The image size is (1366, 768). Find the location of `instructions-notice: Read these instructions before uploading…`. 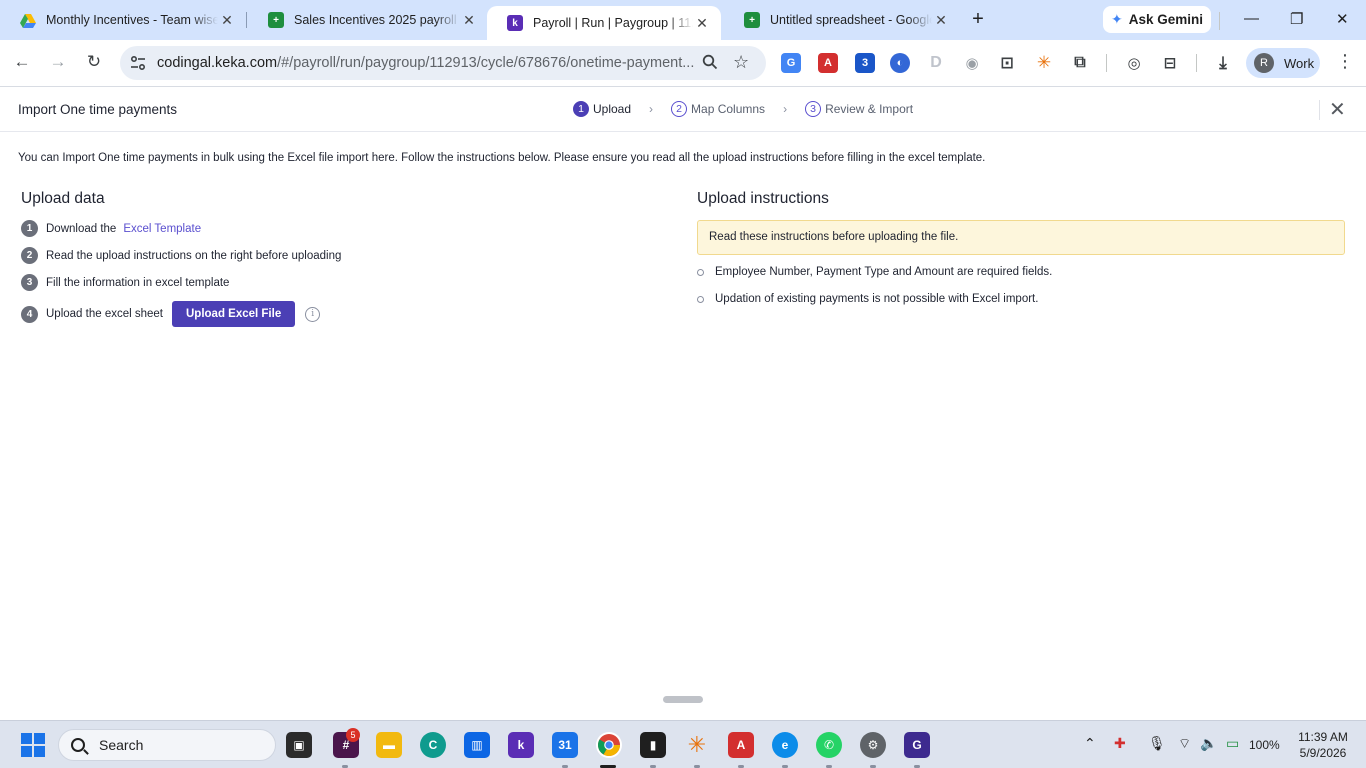

instructions-notice: Read these instructions before uploading… is located at coordinates (1021, 237).